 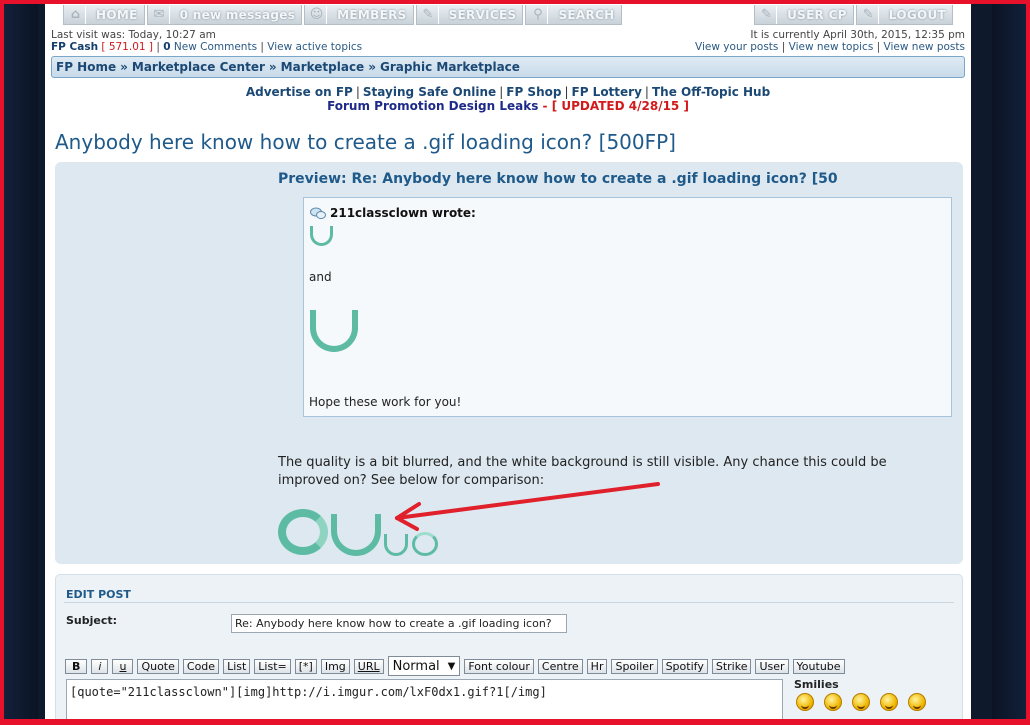 What do you see at coordinates (451, 666) in the screenshot?
I see `chevron-down-icon: ▼` at bounding box center [451, 666].